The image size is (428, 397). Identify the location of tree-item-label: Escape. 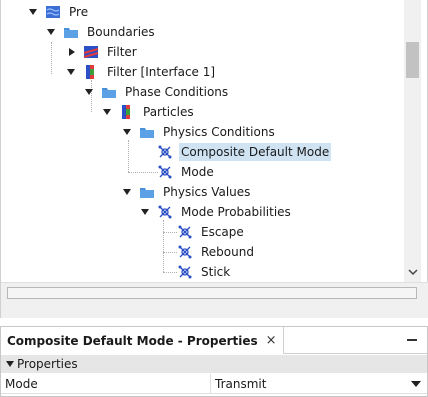
(222, 232).